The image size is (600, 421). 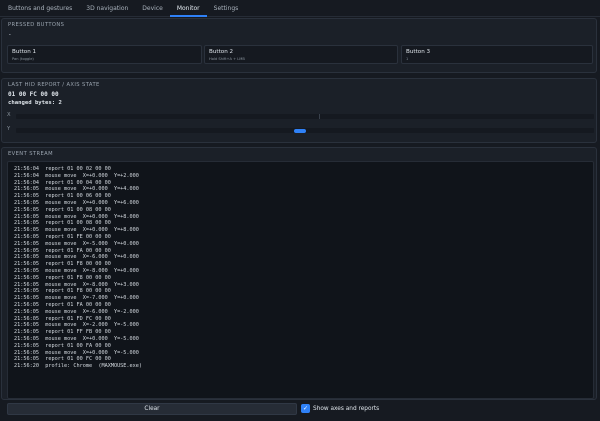 I want to click on button-1-card: Button 1 Pan (toggle), so click(x=104, y=54).